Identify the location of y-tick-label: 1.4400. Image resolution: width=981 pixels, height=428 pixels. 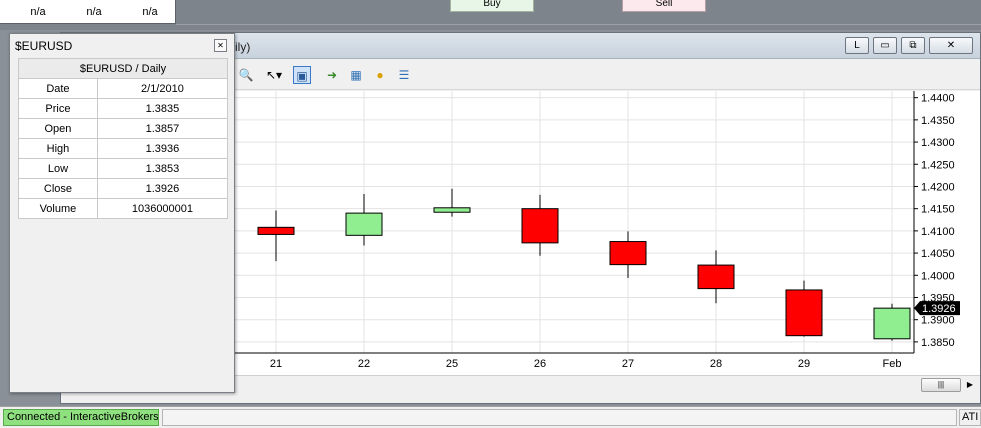
(938, 99).